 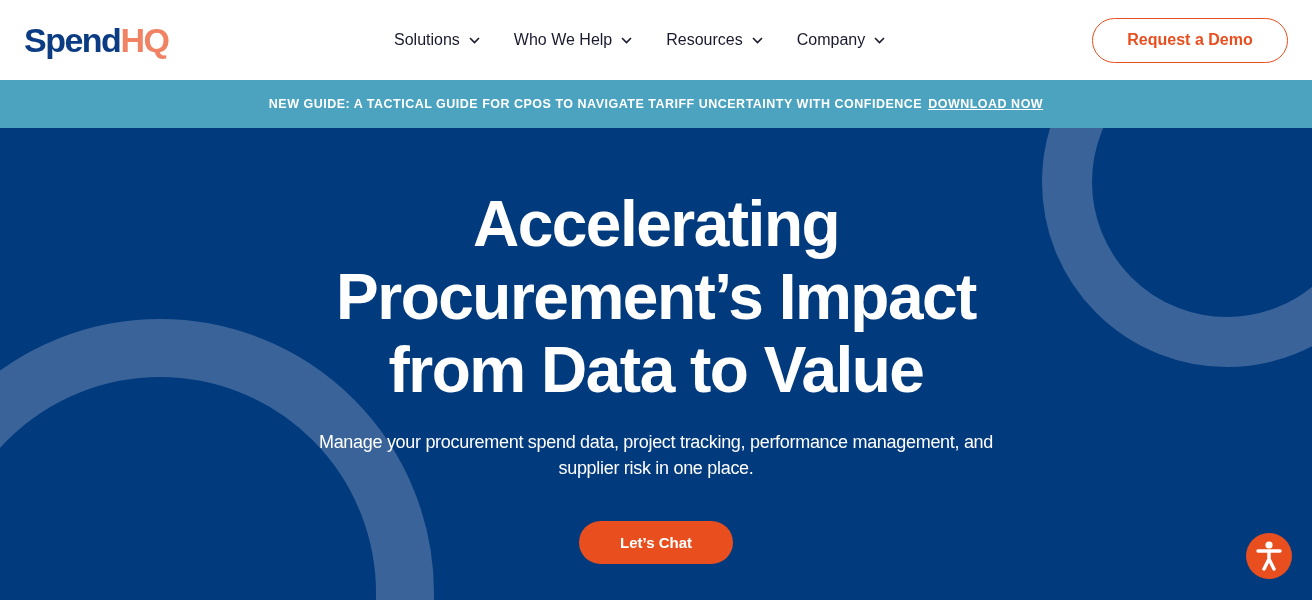 I want to click on announcement-text: NEW GUIDE: A TACTICAL GUIDE FOR CPOS TO NAVIGATE TARIFF UNCERTAINTY WITH CONFIDENCE, so click(x=595, y=104).